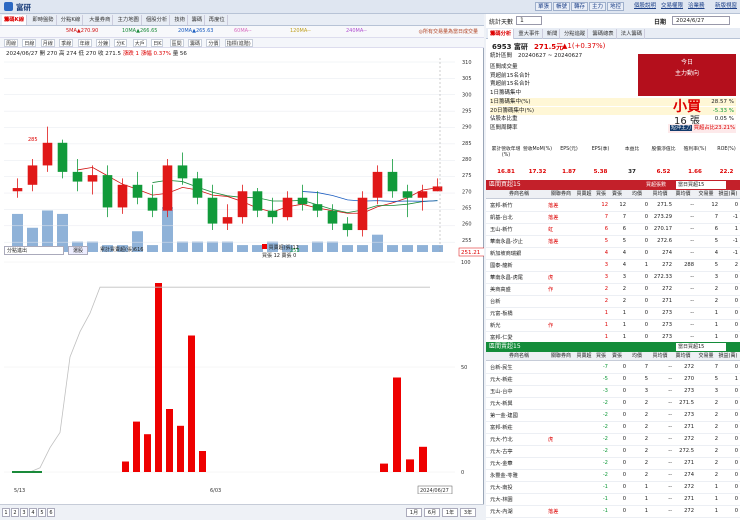  What do you see at coordinates (519, 313) in the screenshot?
I see `broker-name: 元富-板橋` at bounding box center [519, 313].